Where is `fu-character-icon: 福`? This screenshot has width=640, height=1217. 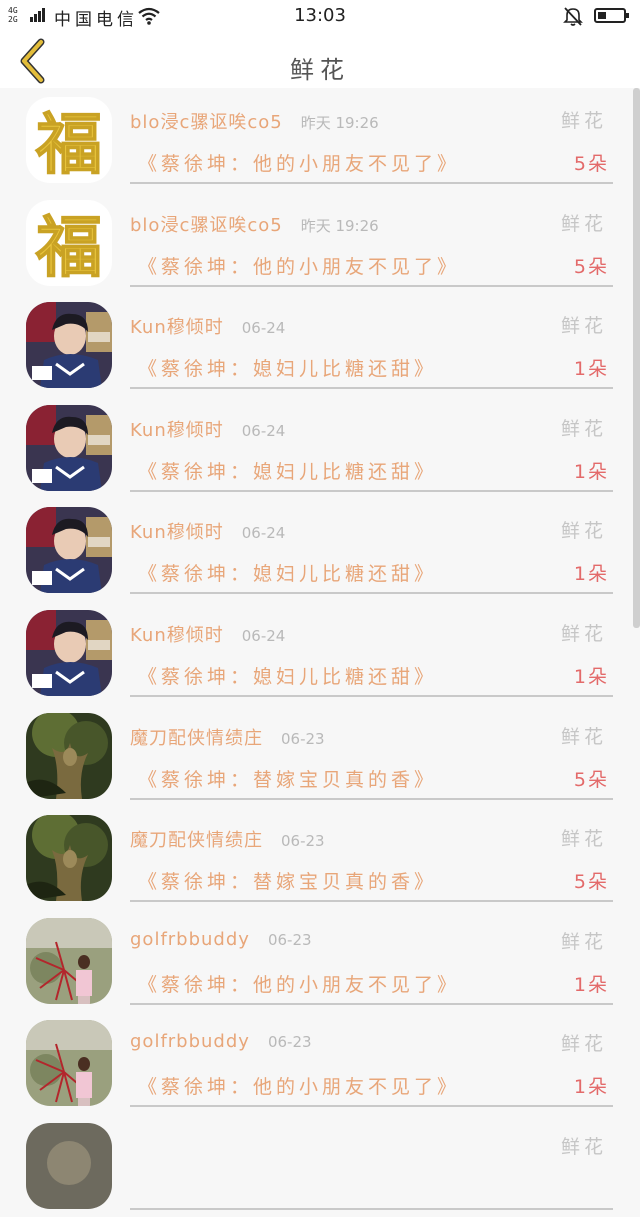
fu-character-icon: 福 is located at coordinates (69, 140).